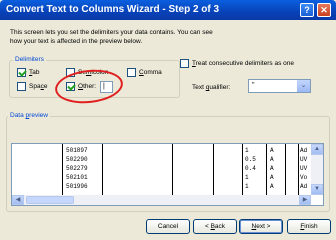 This screenshot has width=336, height=240. What do you see at coordinates (28, 72) in the screenshot?
I see `tab-checkbox: Tab` at bounding box center [28, 72].